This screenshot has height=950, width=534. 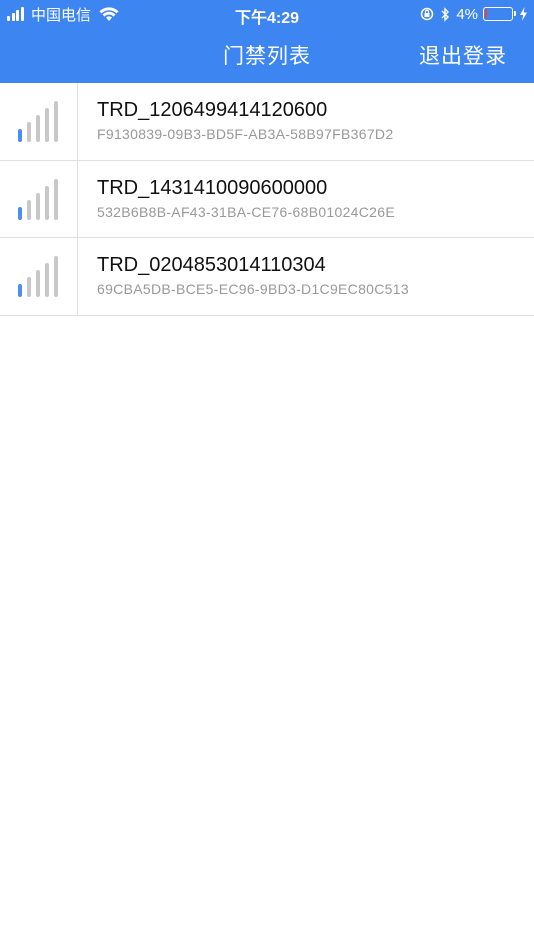 I want to click on rotation-lock-icon, so click(x=427, y=14).